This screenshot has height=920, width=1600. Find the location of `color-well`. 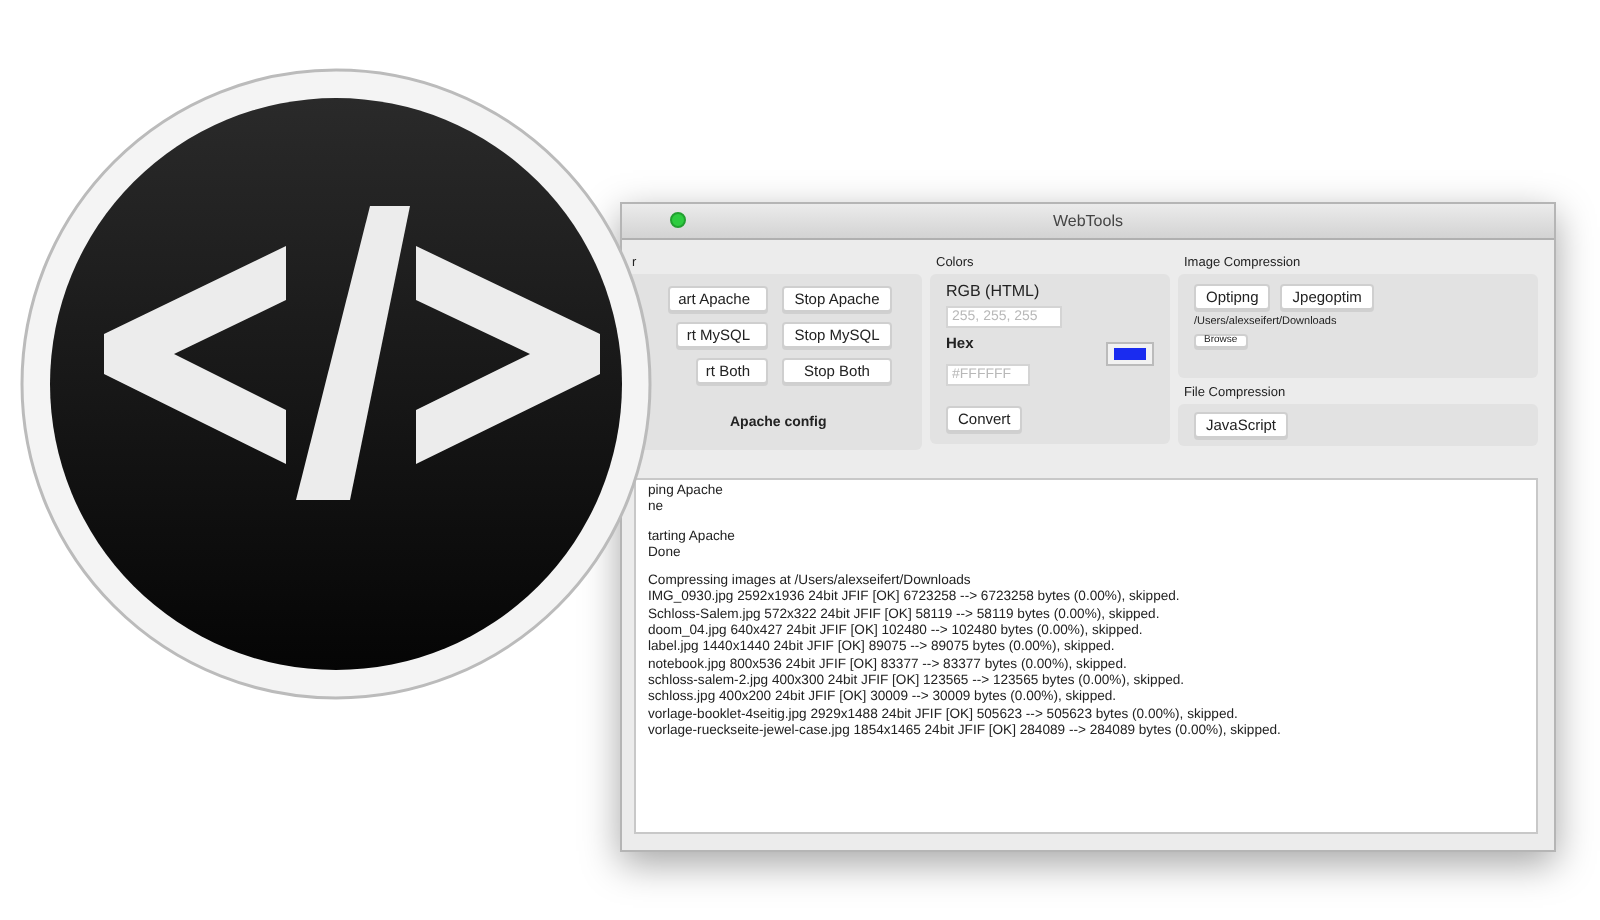

color-well is located at coordinates (1130, 354).